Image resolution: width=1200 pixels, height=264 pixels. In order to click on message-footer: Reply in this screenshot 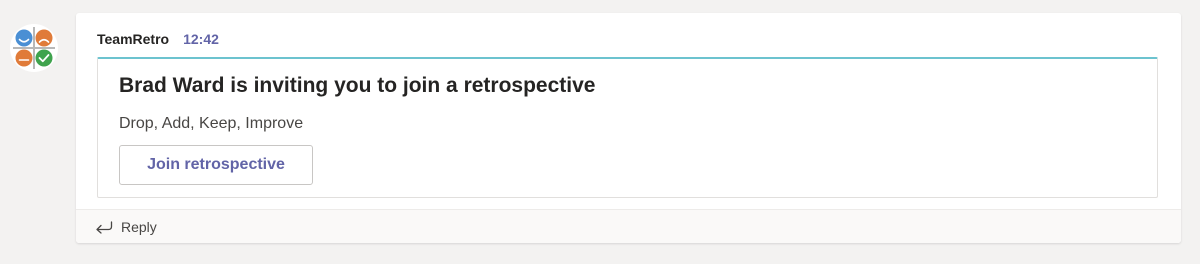, I will do `click(628, 226)`.